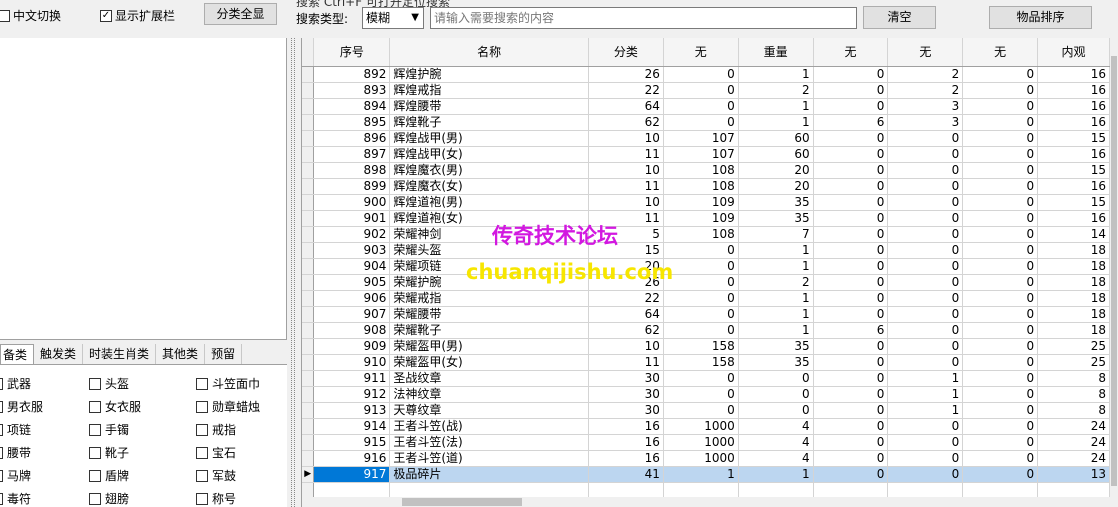  Describe the element at coordinates (706, 282) in the screenshot. I see `table-row: 905 荣耀护腕 26 0 2 0 0 0 18` at that location.